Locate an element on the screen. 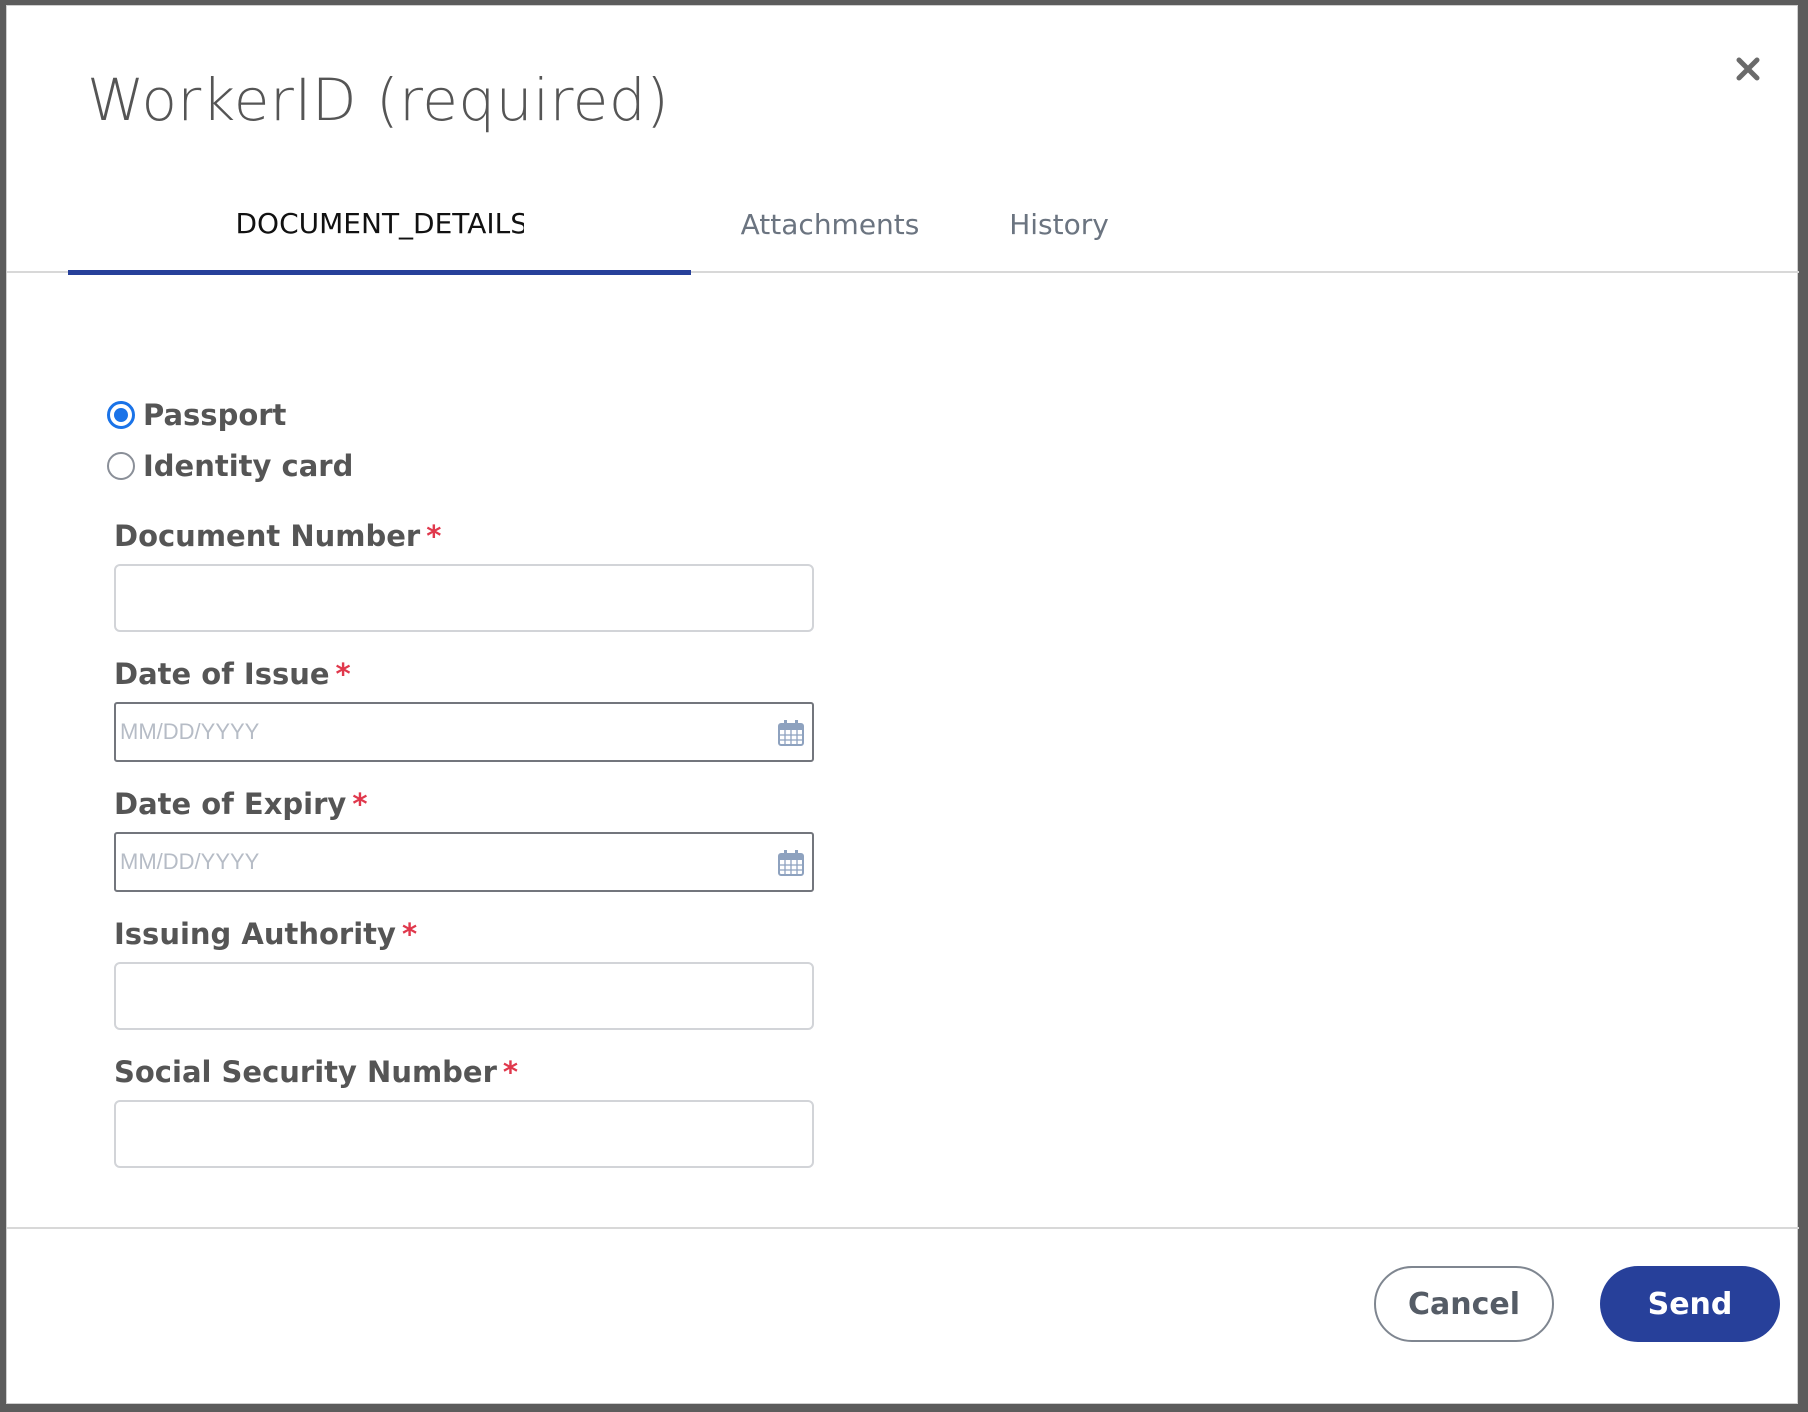 The image size is (1808, 1412). radio-passport: Passport is located at coordinates (196, 415).